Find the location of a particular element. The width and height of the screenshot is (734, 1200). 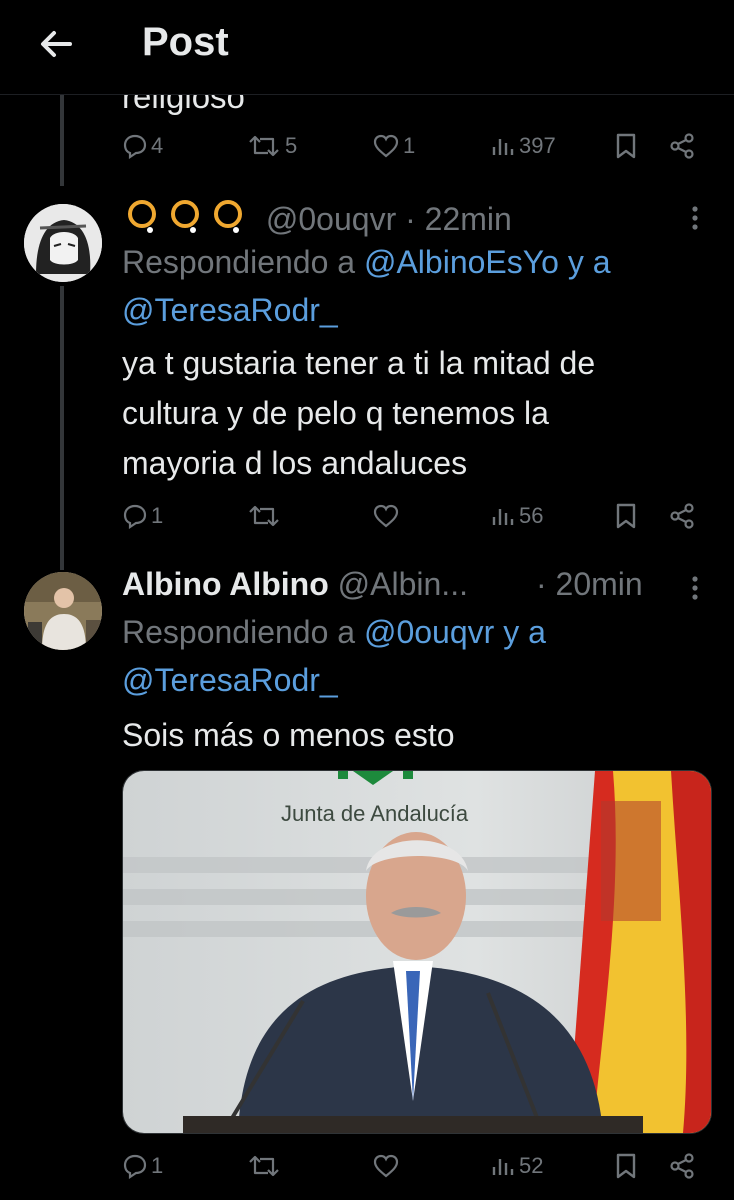

mention-link: @0ouqvr is located at coordinates (429, 632).